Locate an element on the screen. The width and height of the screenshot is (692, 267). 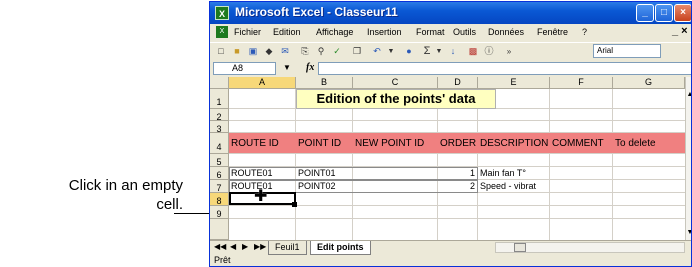
cell-description: Speed - vibrat is located at coordinates (508, 186).